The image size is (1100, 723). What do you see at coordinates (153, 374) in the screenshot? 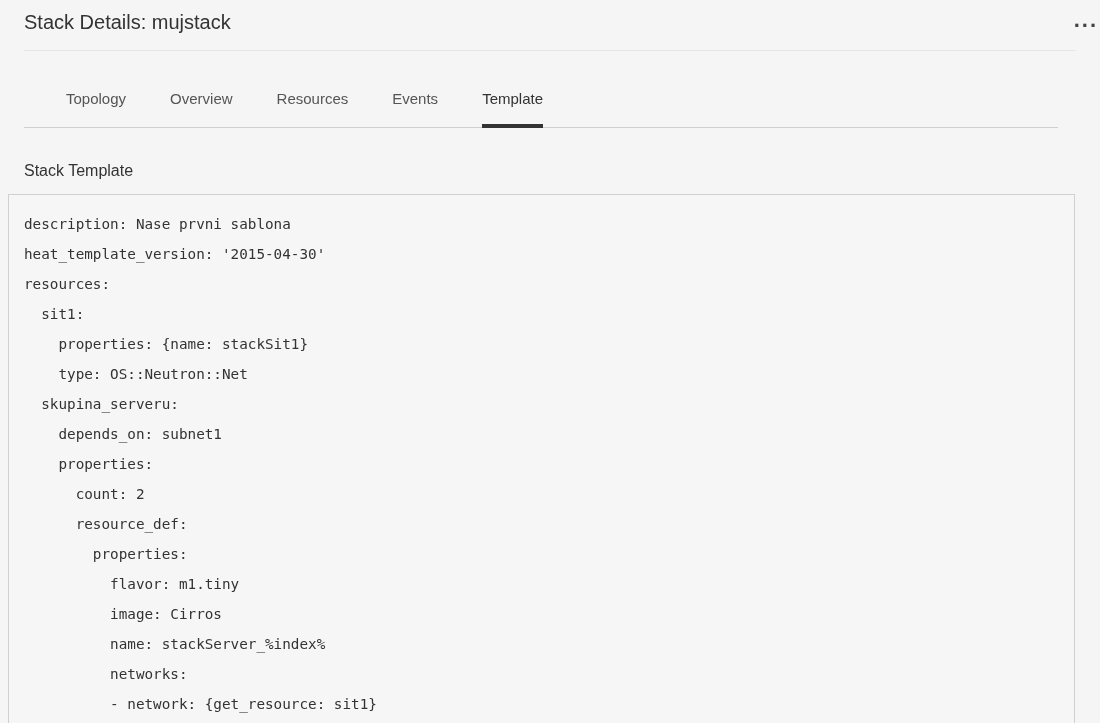
I see `code-line: type: OS::Neutron::Net` at bounding box center [153, 374].